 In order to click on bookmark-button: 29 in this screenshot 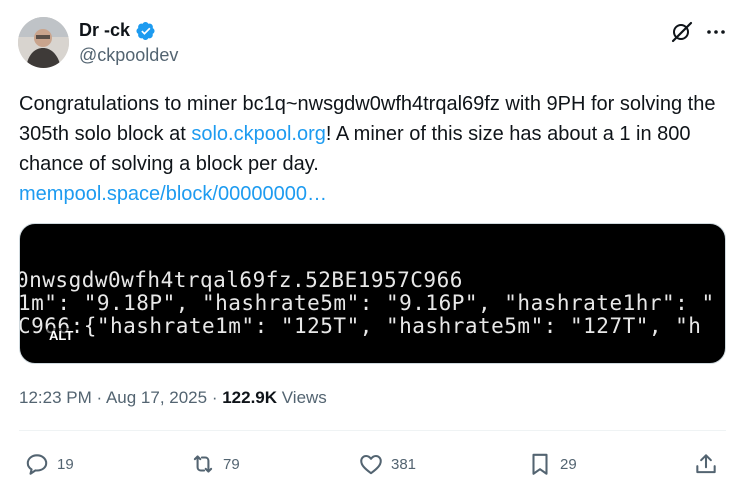, I will do `click(552, 464)`.